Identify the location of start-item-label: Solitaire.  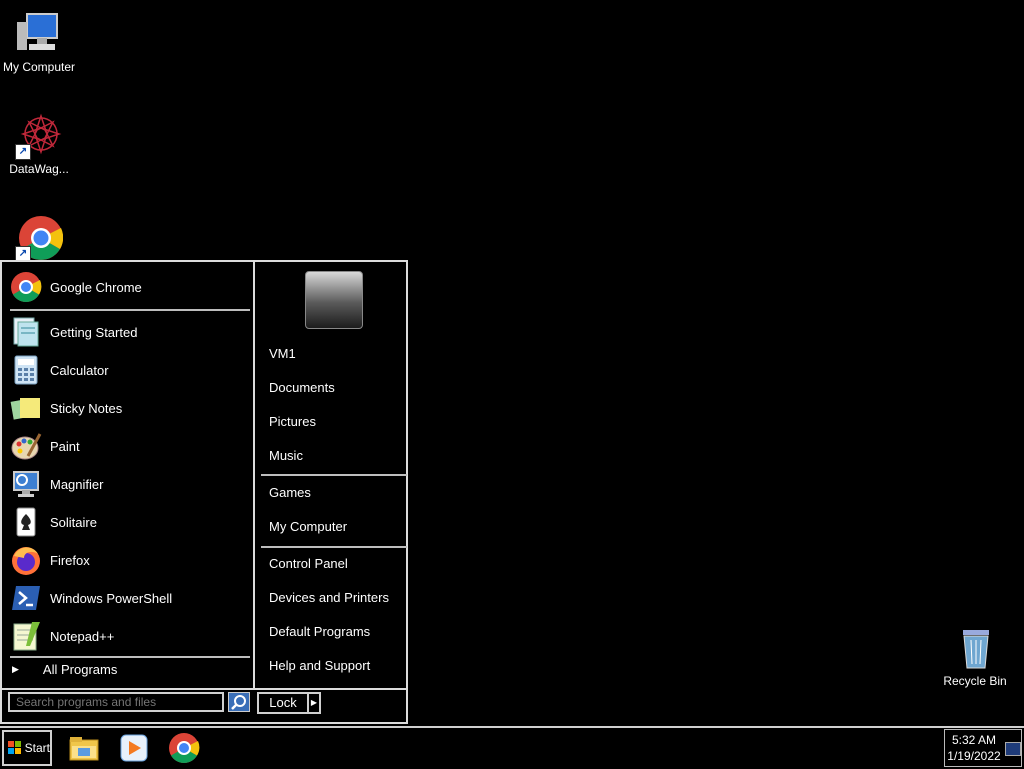
(73, 522).